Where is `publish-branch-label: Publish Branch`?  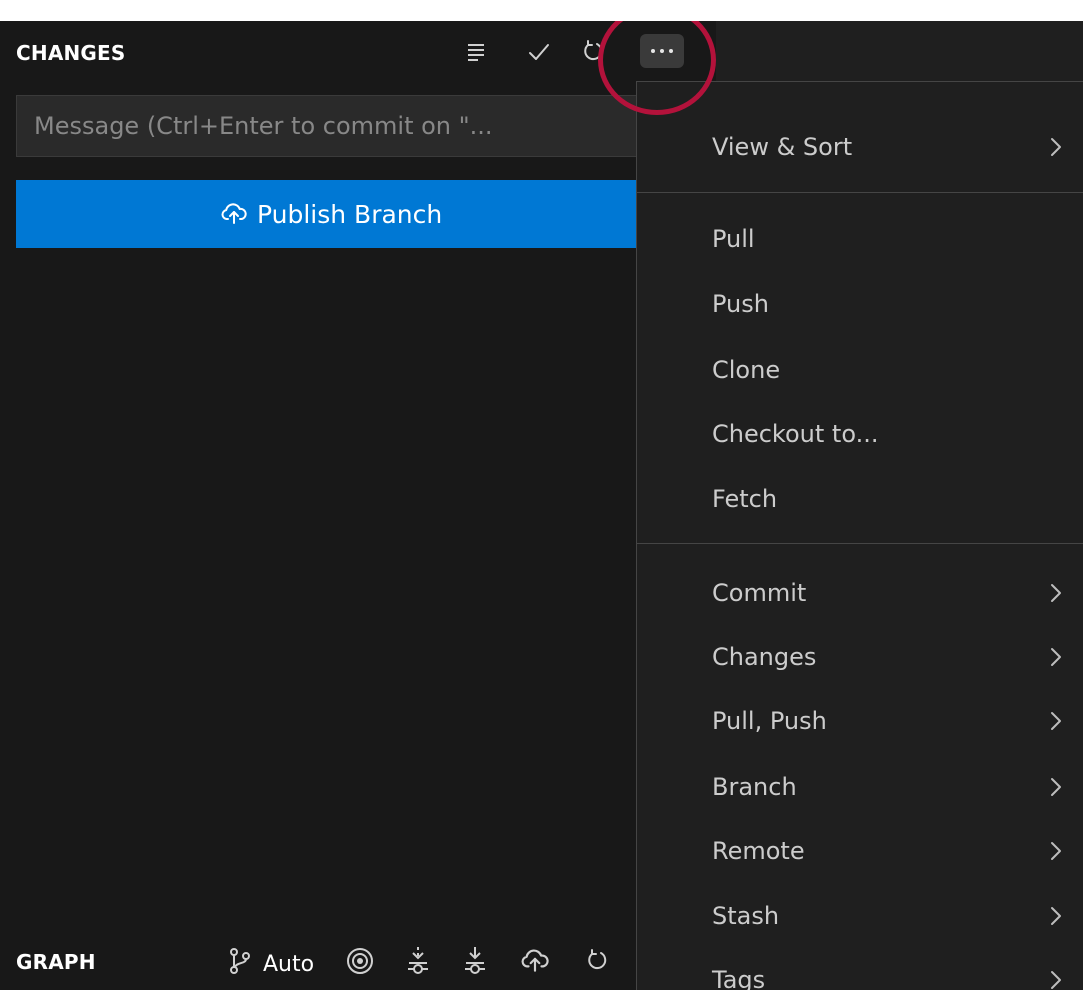
publish-branch-label: Publish Branch is located at coordinates (350, 214).